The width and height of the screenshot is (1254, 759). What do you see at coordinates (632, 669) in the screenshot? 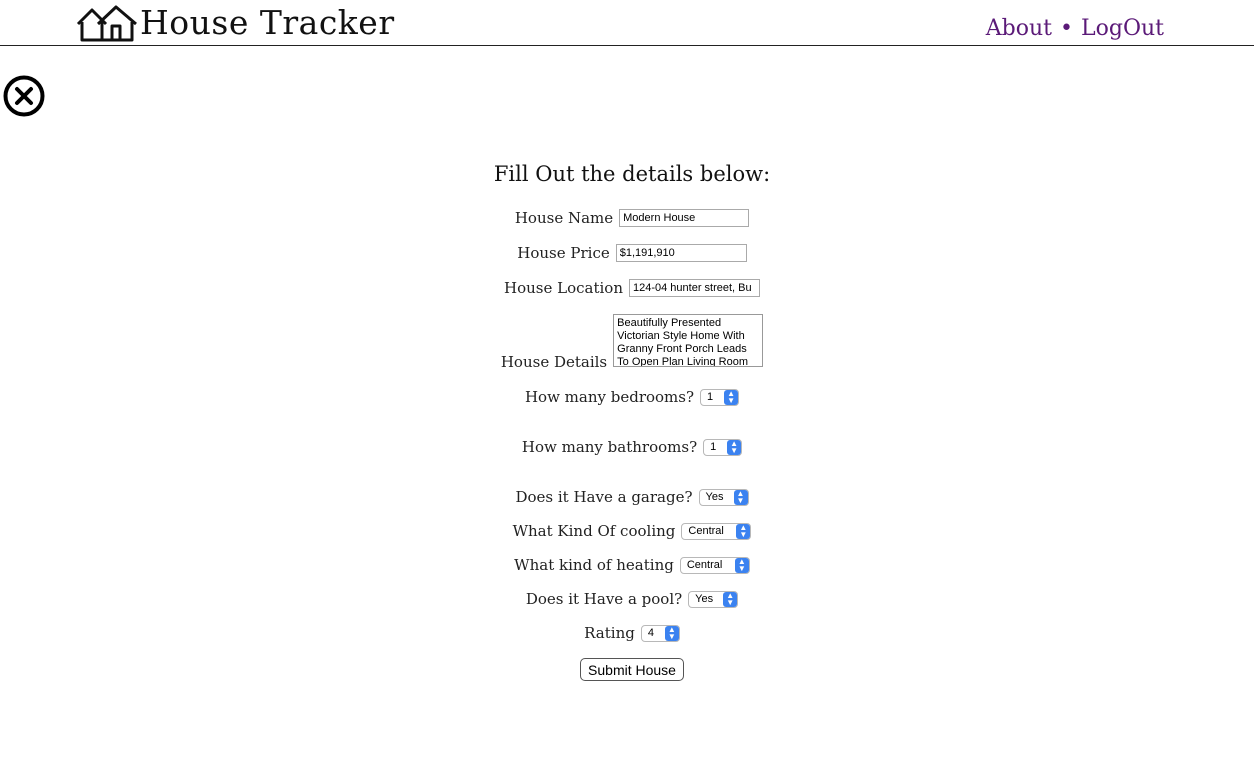
I see `submit-house-button: Submit House` at bounding box center [632, 669].